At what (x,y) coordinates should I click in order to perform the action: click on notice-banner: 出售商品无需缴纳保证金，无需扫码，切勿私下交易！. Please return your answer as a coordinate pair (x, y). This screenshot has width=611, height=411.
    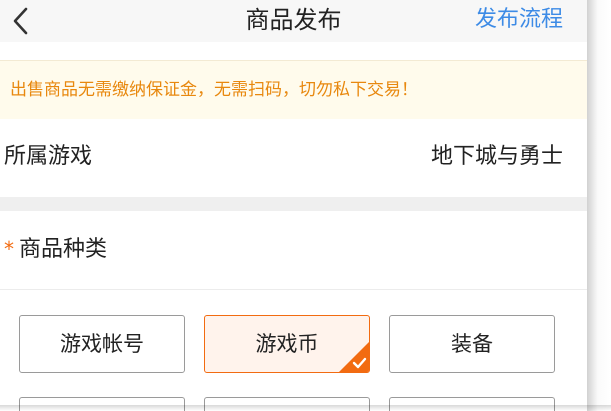
    Looking at the image, I should click on (293, 90).